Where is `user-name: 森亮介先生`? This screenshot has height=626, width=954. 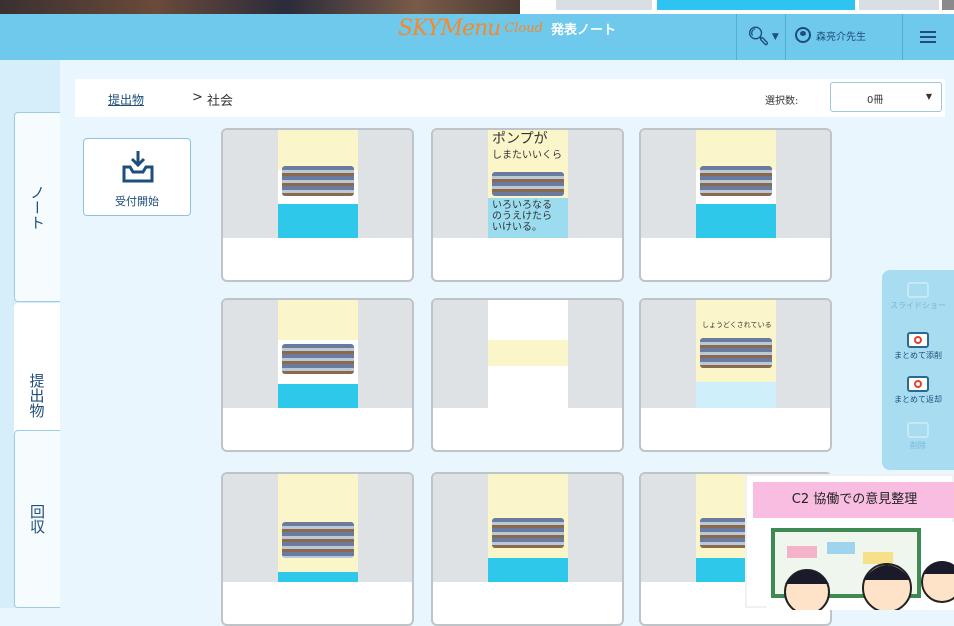
user-name: 森亮介先生 is located at coordinates (841, 37).